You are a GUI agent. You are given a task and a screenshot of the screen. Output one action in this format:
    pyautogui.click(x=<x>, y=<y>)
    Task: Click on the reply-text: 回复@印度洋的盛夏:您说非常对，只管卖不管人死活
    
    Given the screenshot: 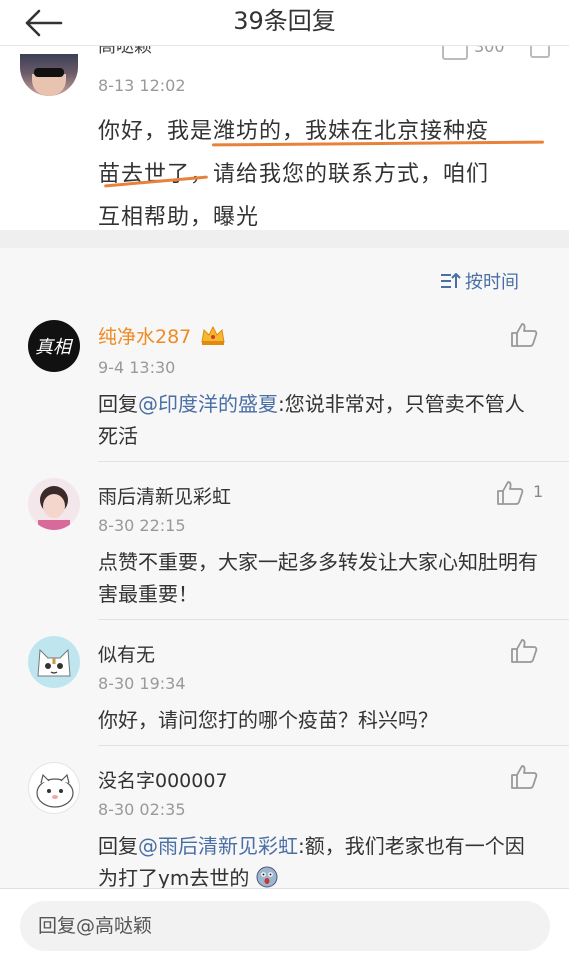 What is the action you would take?
    pyautogui.click(x=320, y=420)
    